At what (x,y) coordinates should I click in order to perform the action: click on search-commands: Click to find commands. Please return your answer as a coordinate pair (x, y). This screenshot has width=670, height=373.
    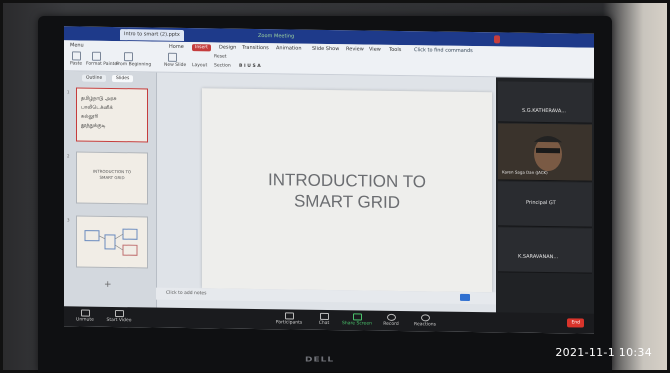
    Looking at the image, I should click on (443, 50).